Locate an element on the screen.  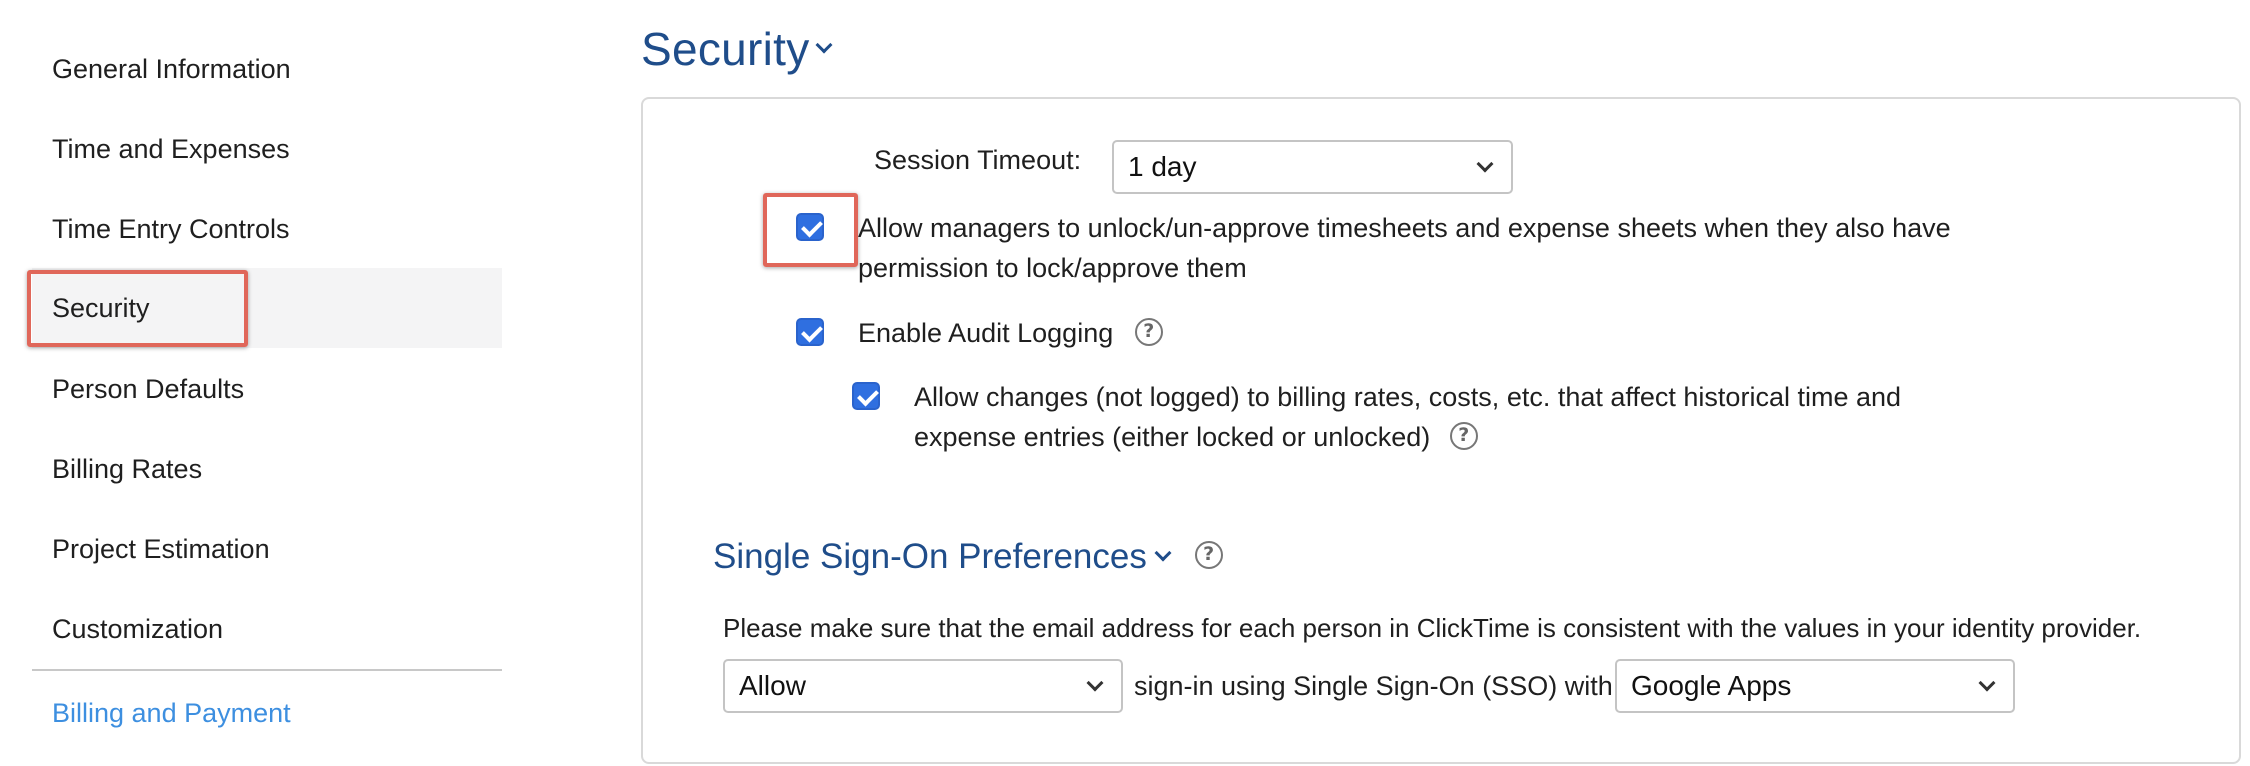
allow-changes-checkbox is located at coordinates (866, 396).